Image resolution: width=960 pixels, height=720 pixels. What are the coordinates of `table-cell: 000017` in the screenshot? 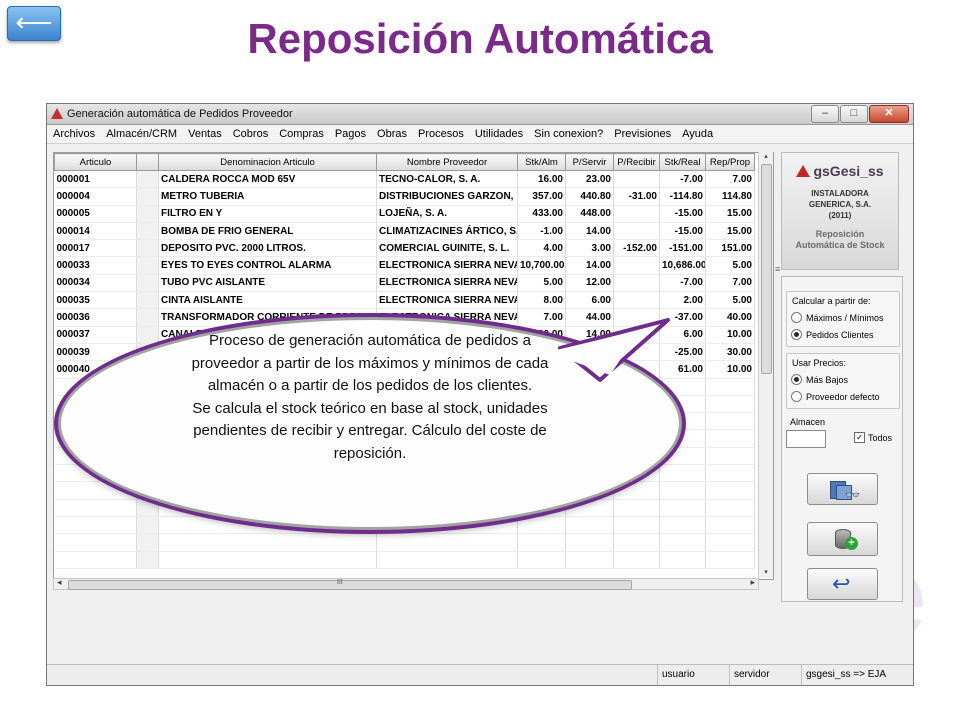 It's located at (95, 248).